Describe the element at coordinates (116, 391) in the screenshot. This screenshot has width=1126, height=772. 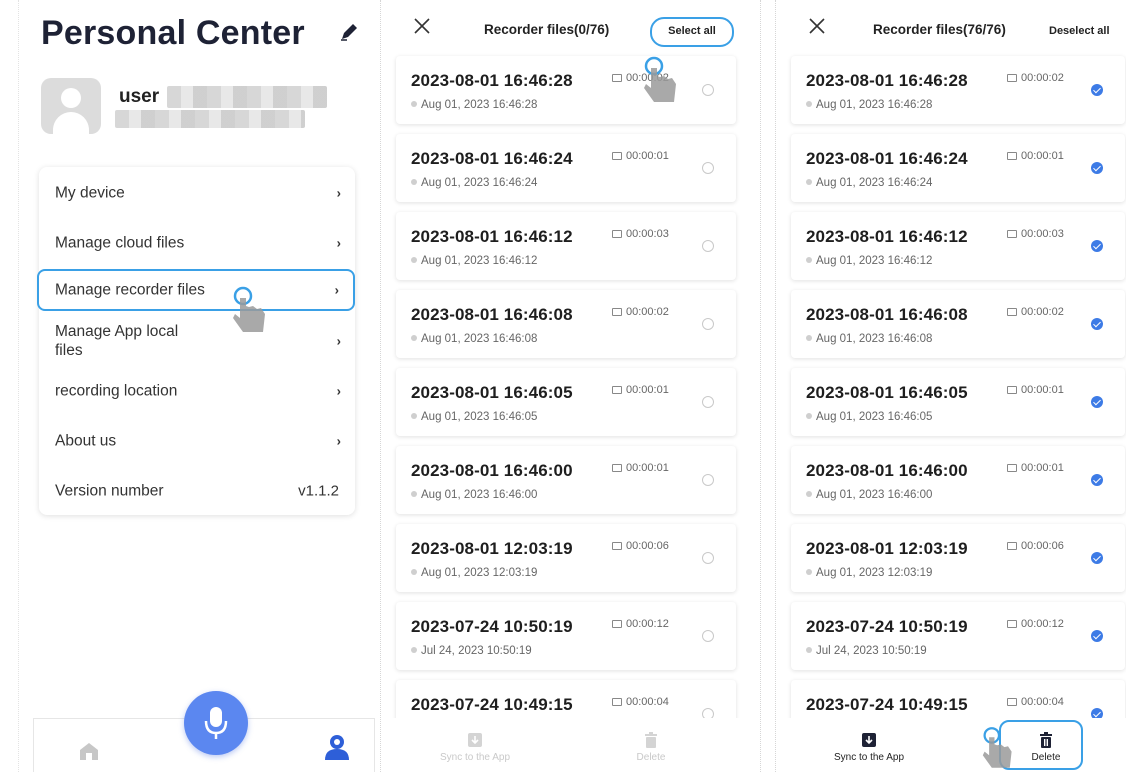
I see `menu-item-label: recording location` at that location.